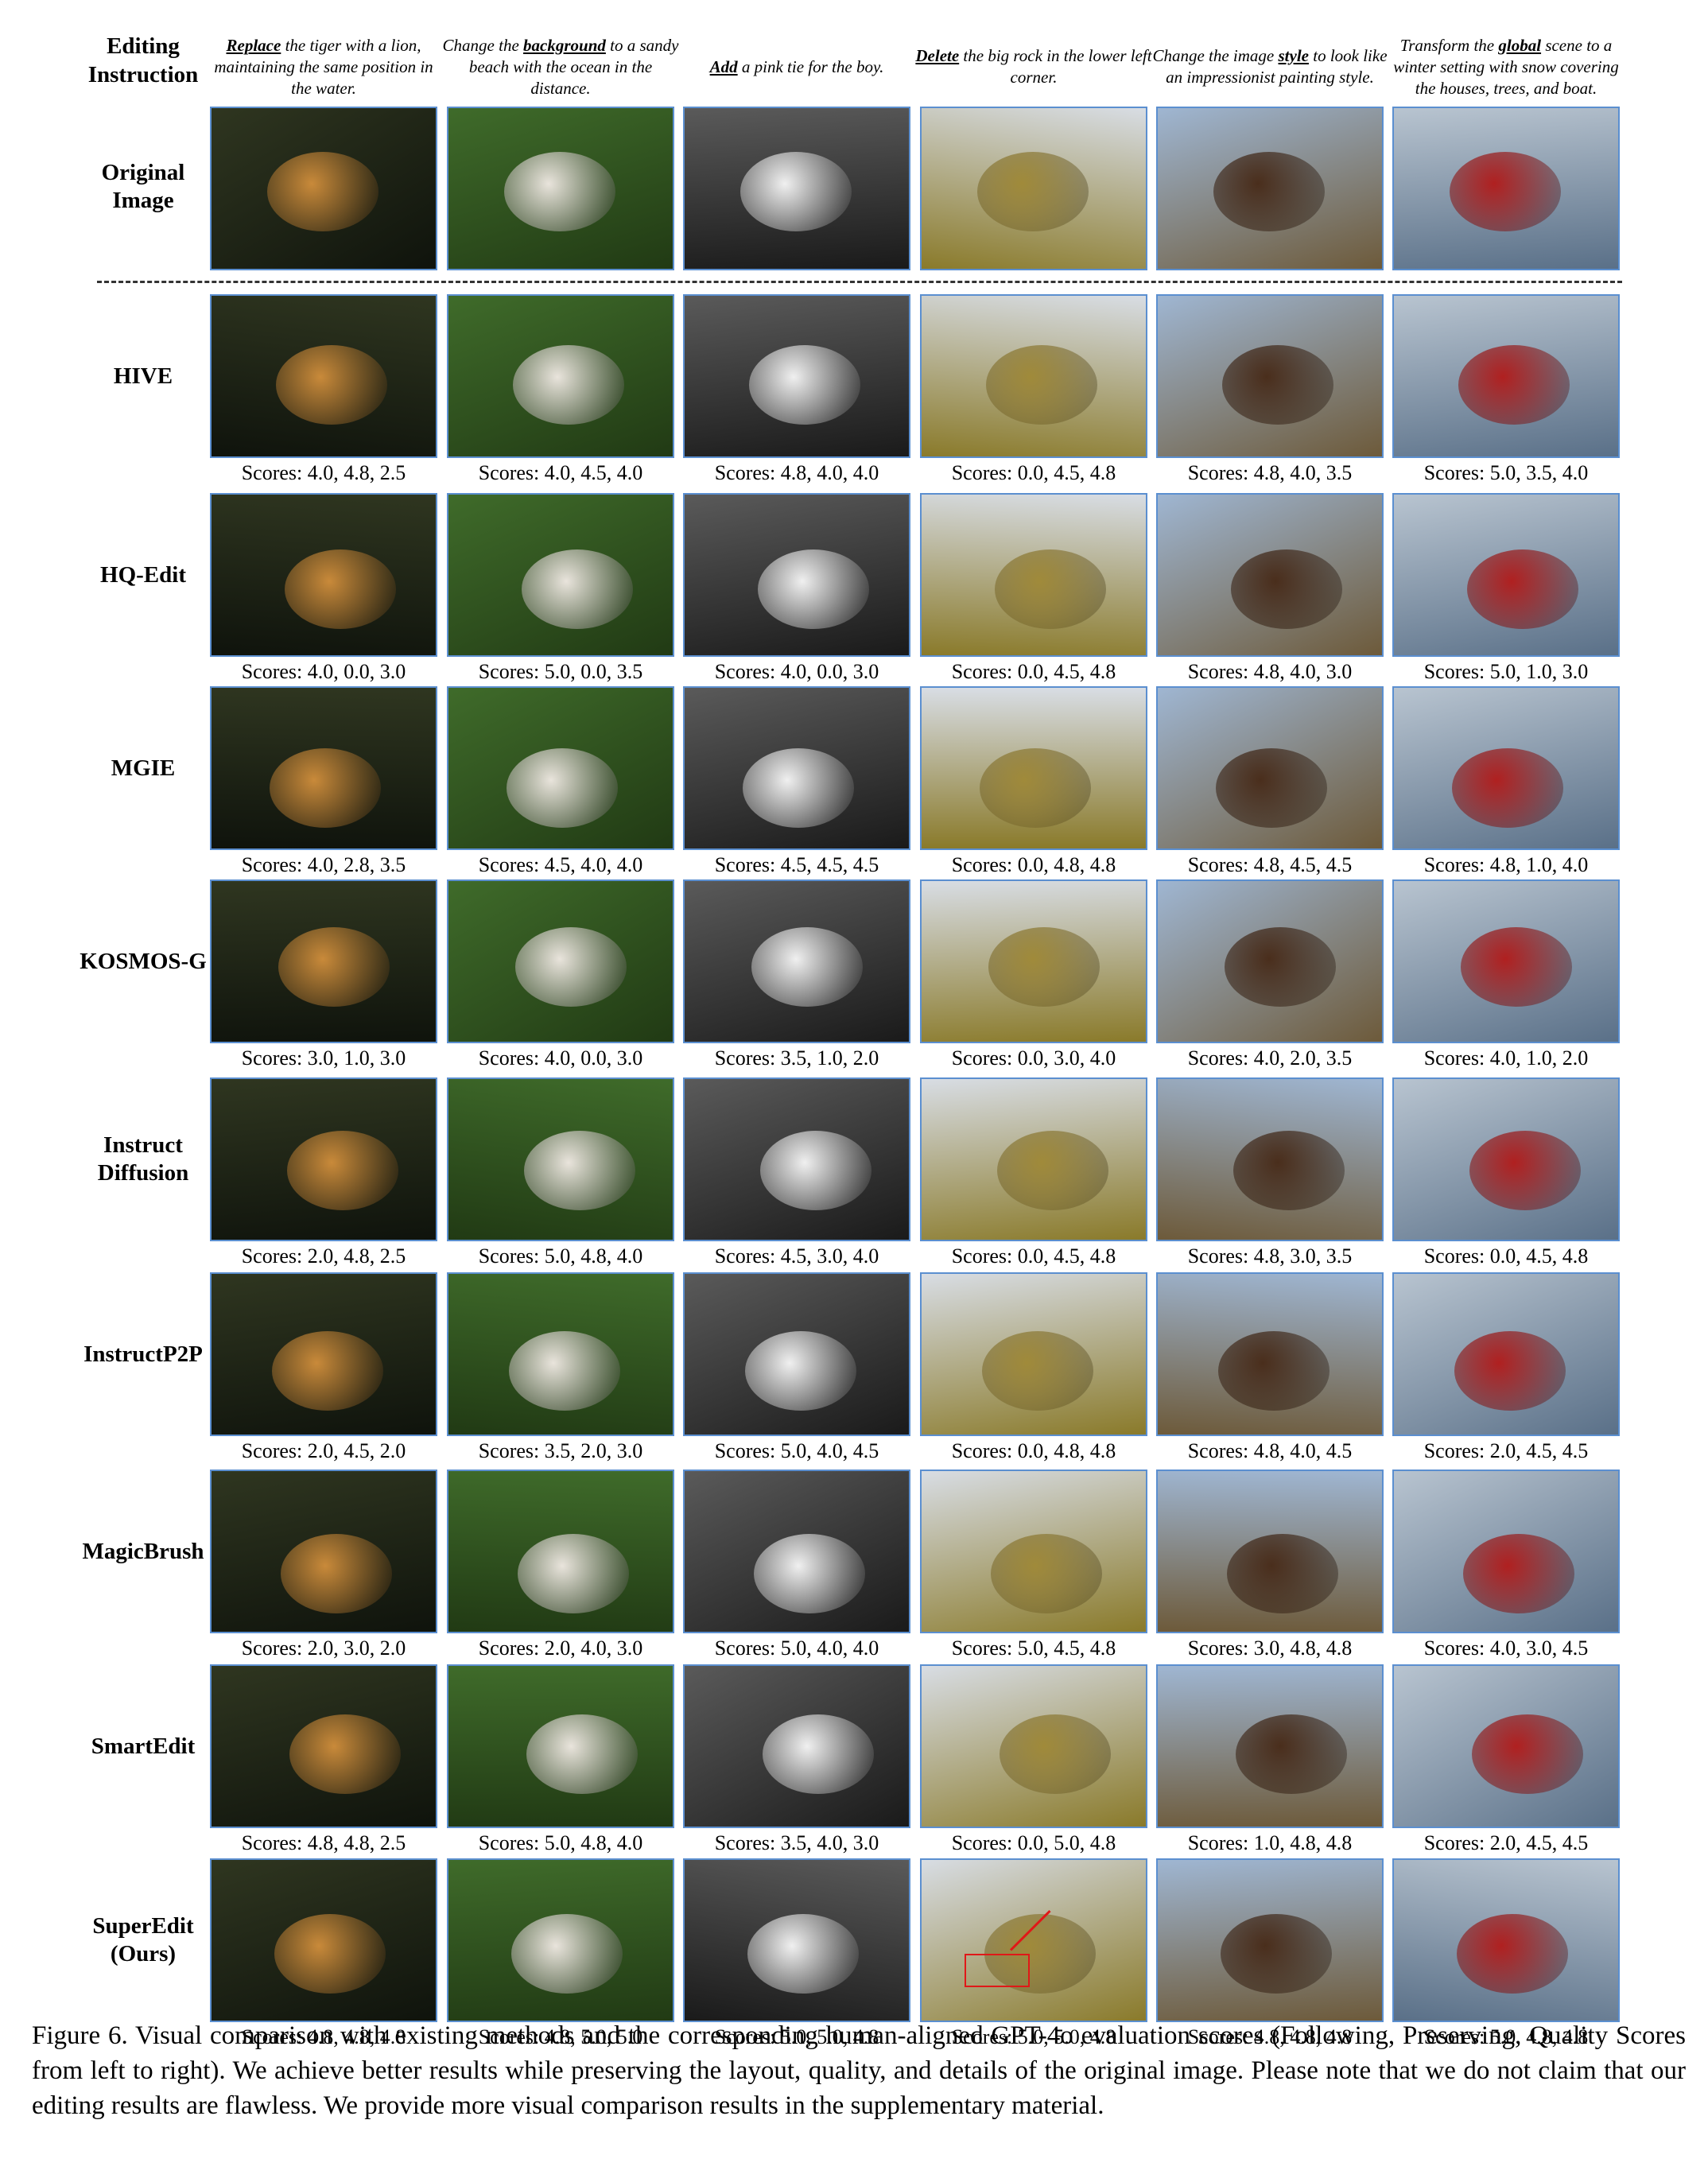 The height and width of the screenshot is (2182, 1708). What do you see at coordinates (859, 282) in the screenshot?
I see `header-divider` at bounding box center [859, 282].